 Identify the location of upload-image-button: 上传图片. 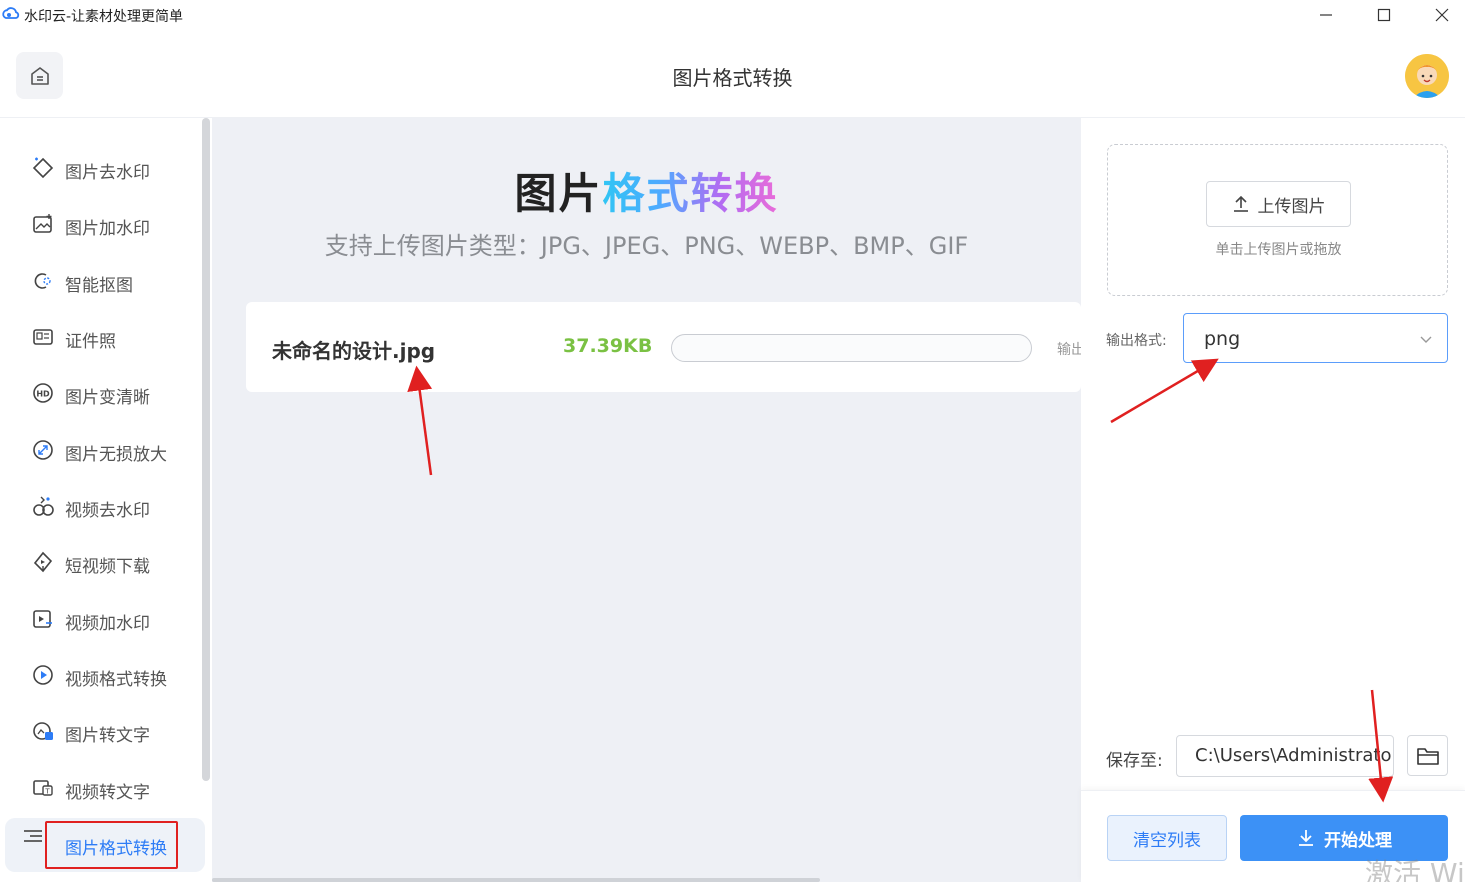
(1278, 204).